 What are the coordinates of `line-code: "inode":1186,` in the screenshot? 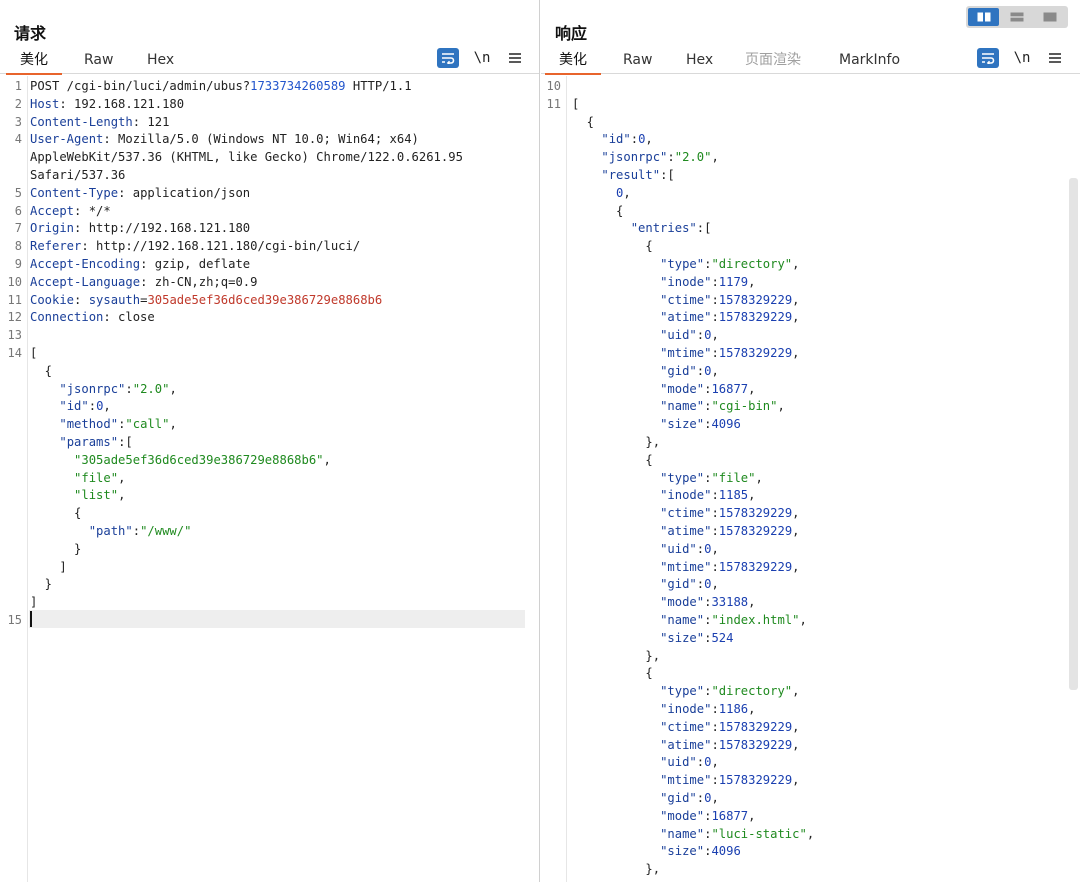 It's located at (663, 709).